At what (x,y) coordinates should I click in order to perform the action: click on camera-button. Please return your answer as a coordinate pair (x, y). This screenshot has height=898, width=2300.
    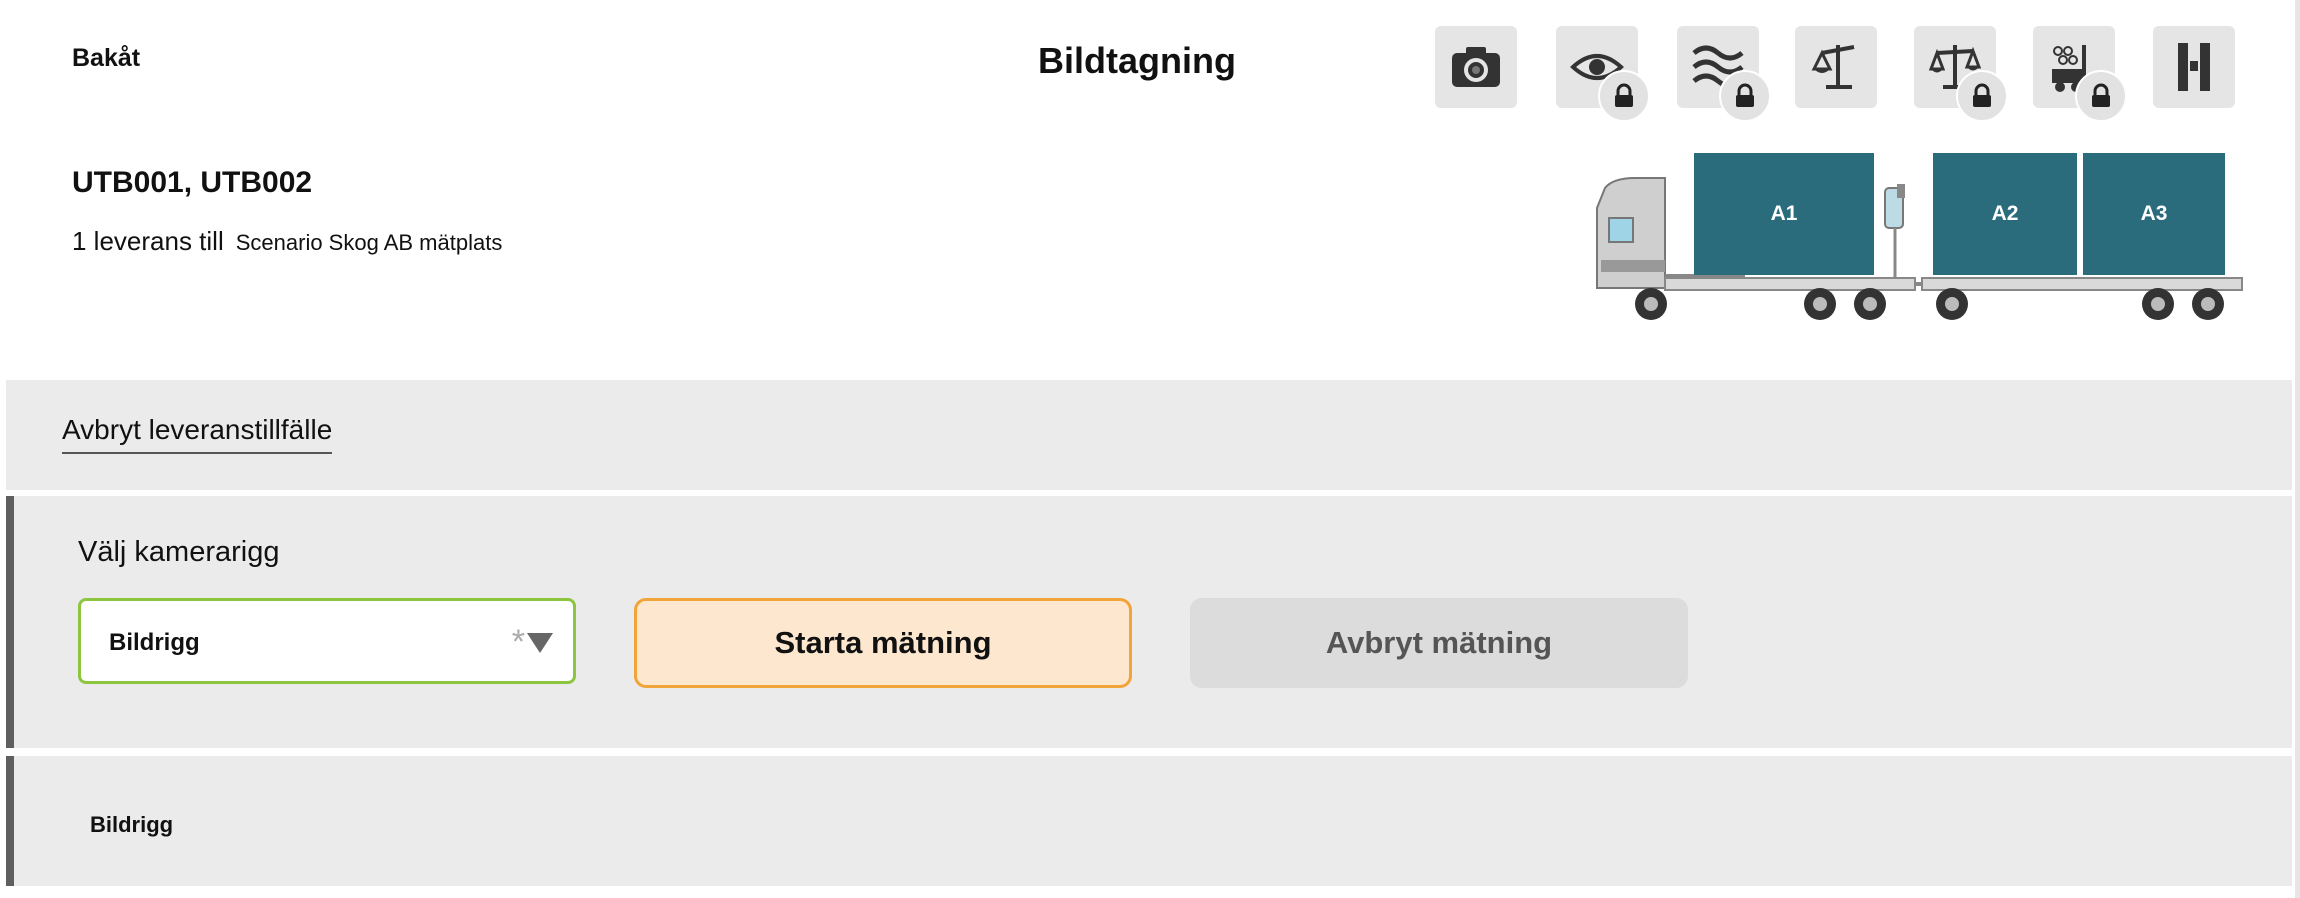
    Looking at the image, I should click on (1476, 67).